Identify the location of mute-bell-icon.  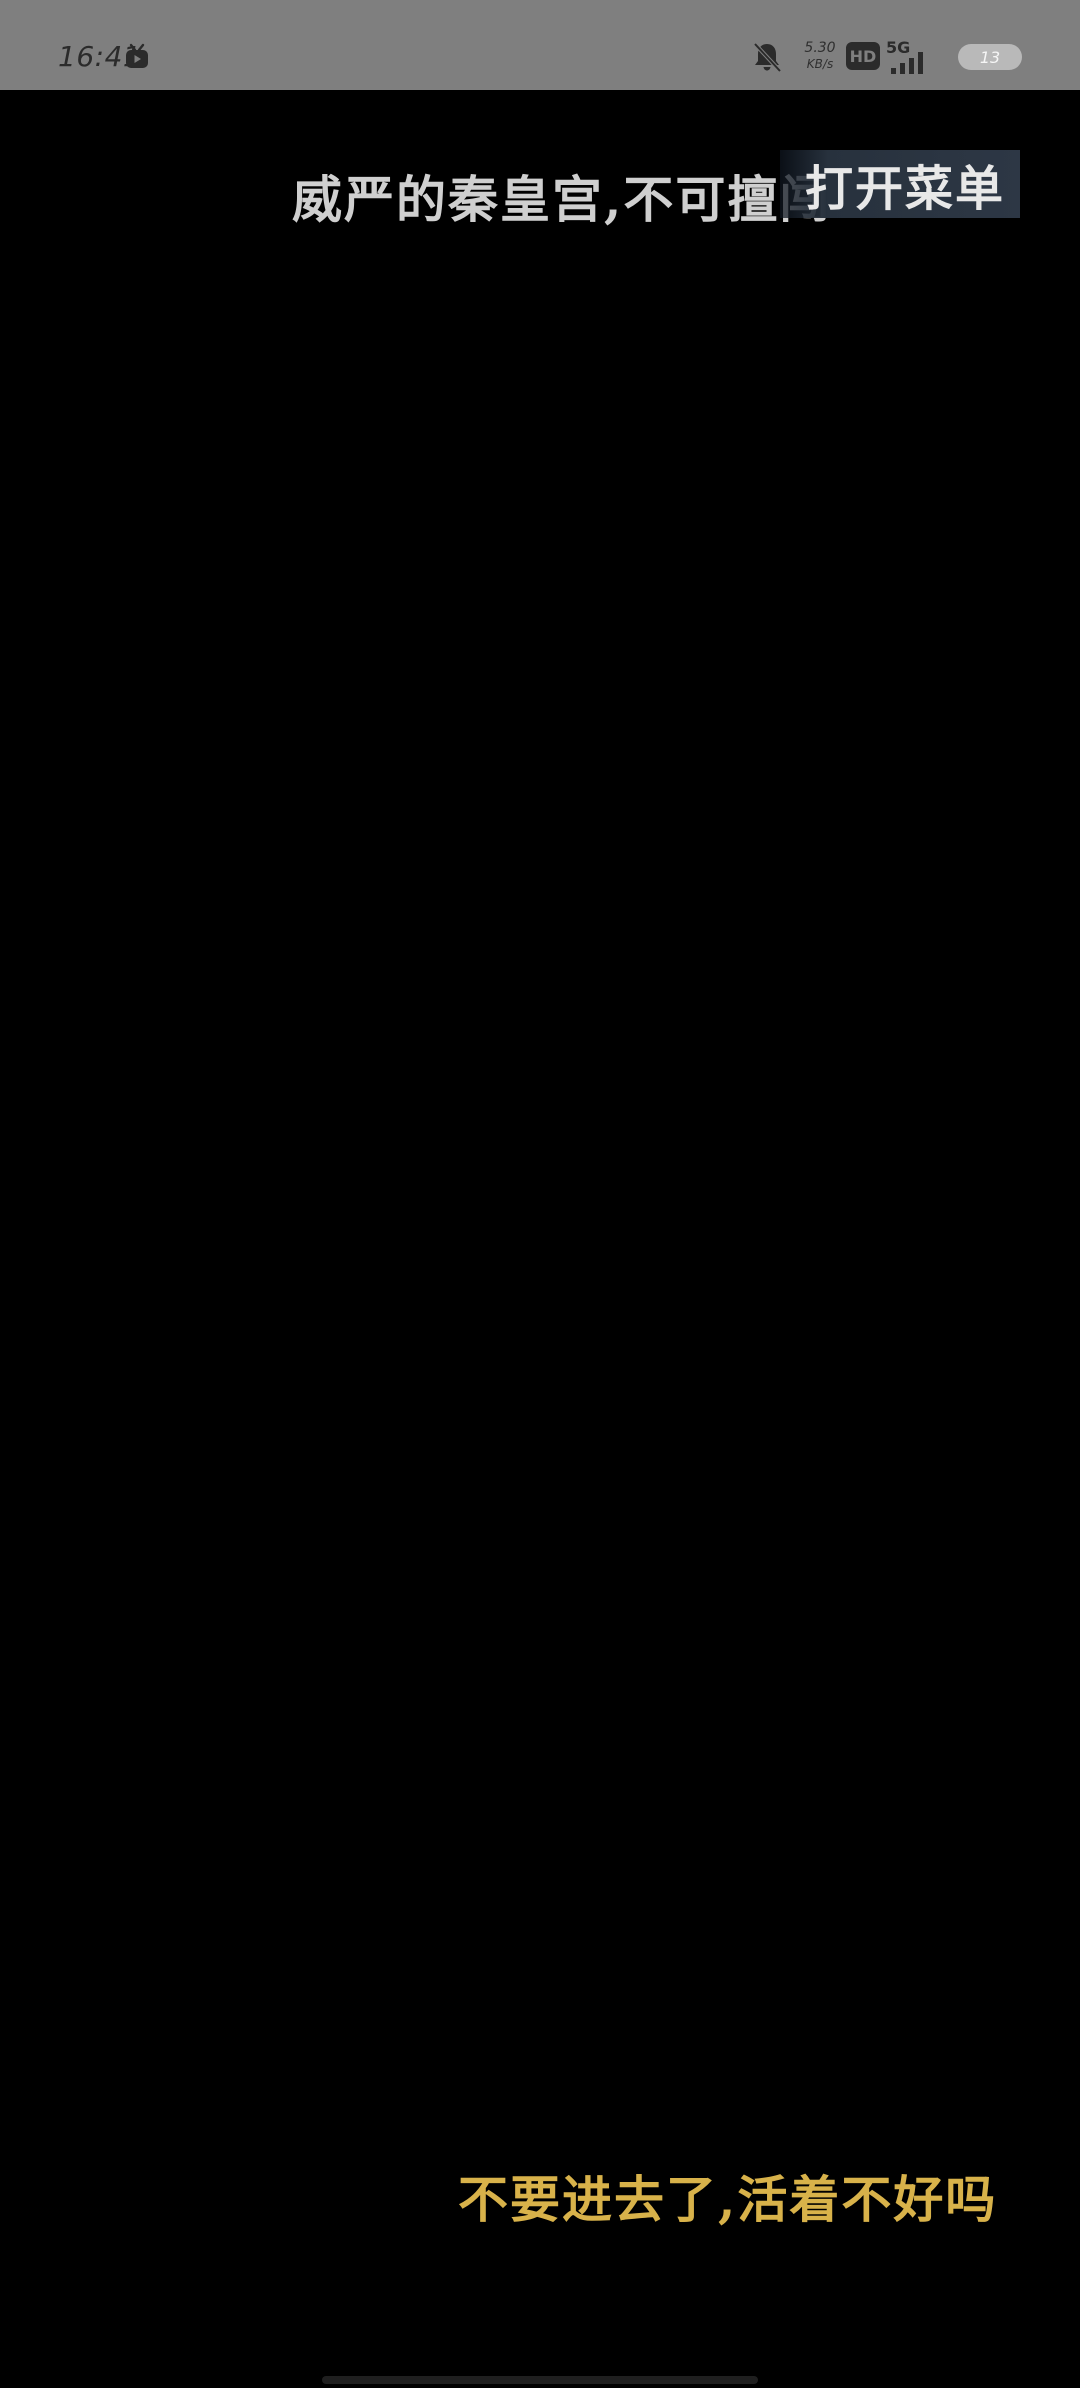
(767, 57).